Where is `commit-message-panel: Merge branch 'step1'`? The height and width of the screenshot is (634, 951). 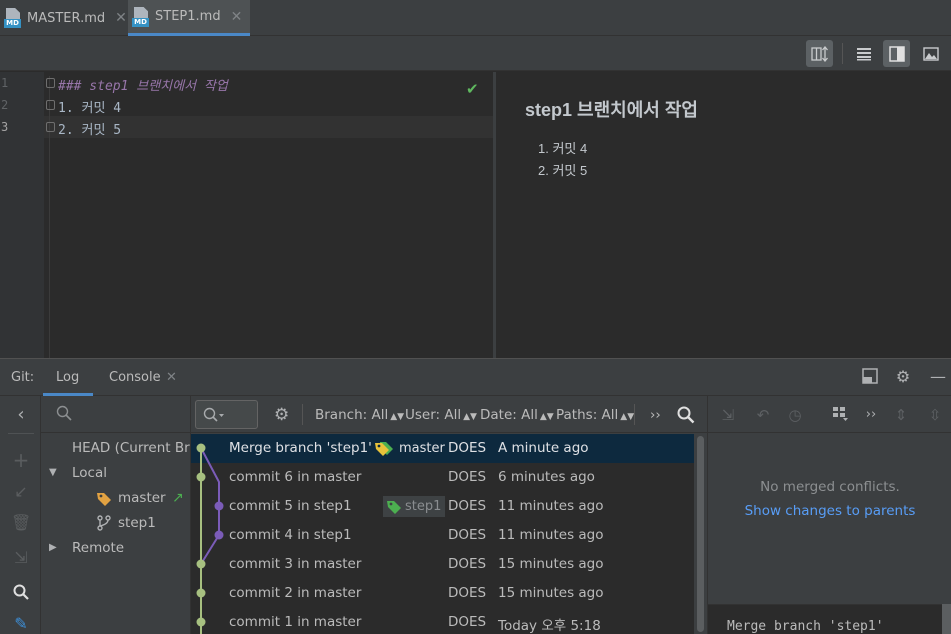 commit-message-panel: Merge branch 'step1' is located at coordinates (829, 619).